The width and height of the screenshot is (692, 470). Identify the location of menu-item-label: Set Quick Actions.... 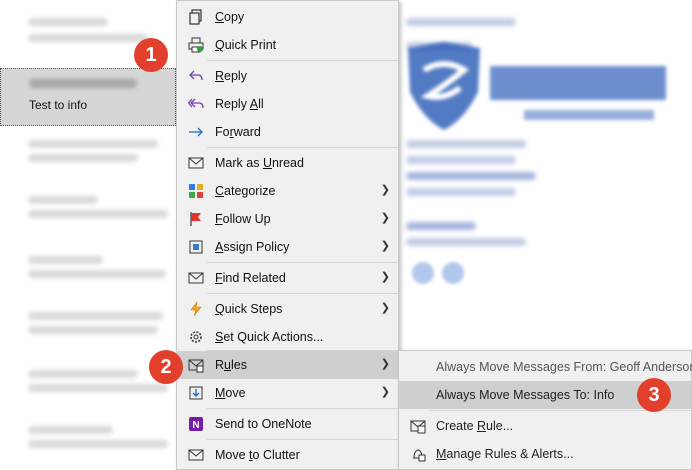
(269, 337).